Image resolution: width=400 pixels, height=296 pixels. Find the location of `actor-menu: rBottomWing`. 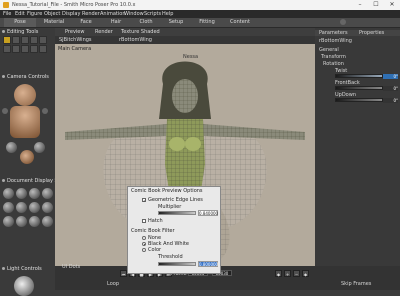

actor-menu: rBottomWing is located at coordinates (135, 40).